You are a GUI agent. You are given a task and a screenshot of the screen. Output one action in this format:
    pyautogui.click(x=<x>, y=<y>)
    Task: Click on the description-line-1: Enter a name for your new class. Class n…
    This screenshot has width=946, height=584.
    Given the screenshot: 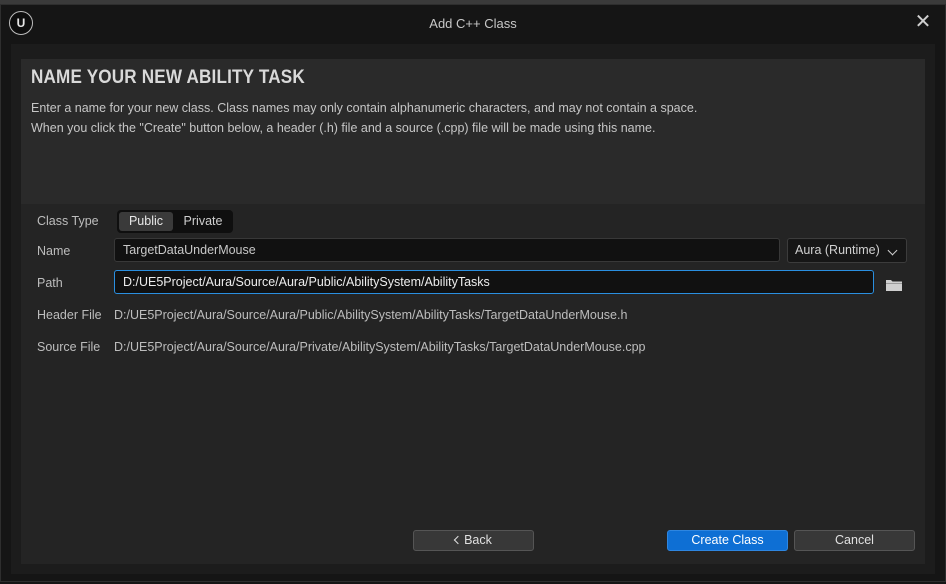 What is the action you would take?
    pyautogui.click(x=364, y=108)
    